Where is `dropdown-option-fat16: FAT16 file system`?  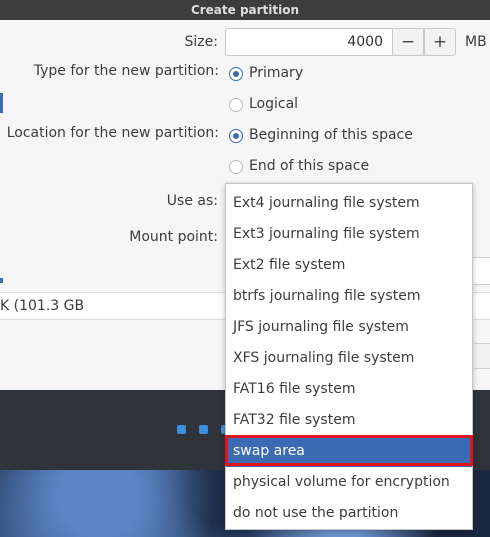 dropdown-option-fat16: FAT16 file system is located at coordinates (349, 389).